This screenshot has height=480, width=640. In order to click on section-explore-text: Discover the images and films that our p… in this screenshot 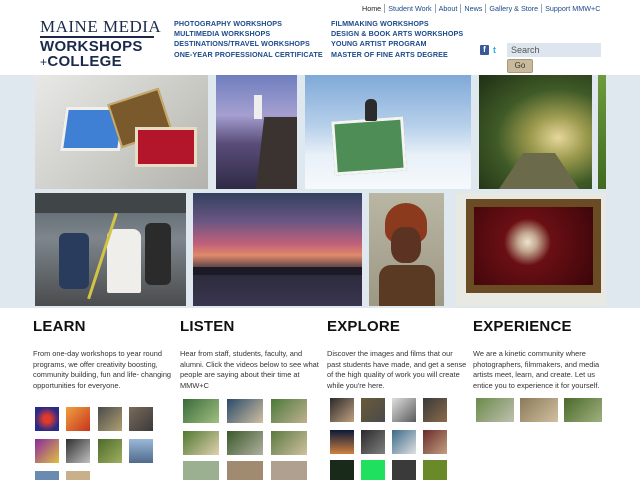, I will do `click(397, 369)`.